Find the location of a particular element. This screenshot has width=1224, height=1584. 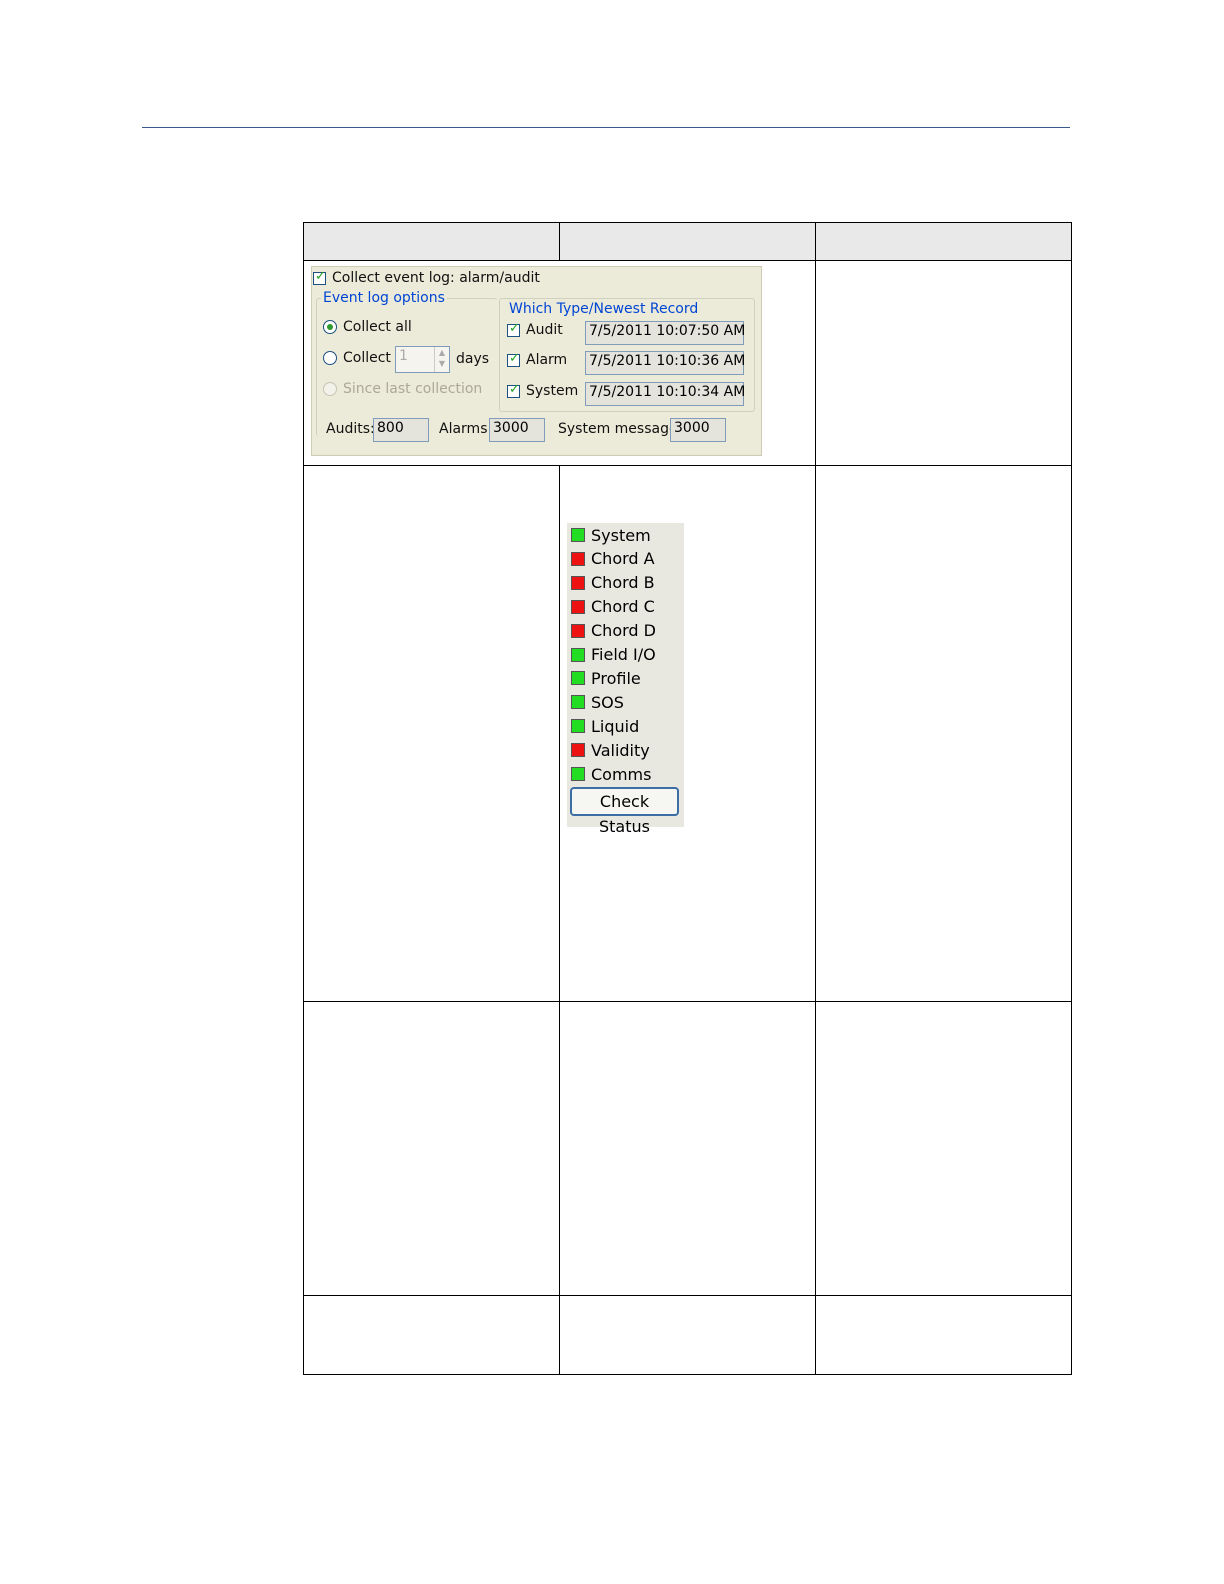

alarm-checkbox: ✓ is located at coordinates (513, 359).